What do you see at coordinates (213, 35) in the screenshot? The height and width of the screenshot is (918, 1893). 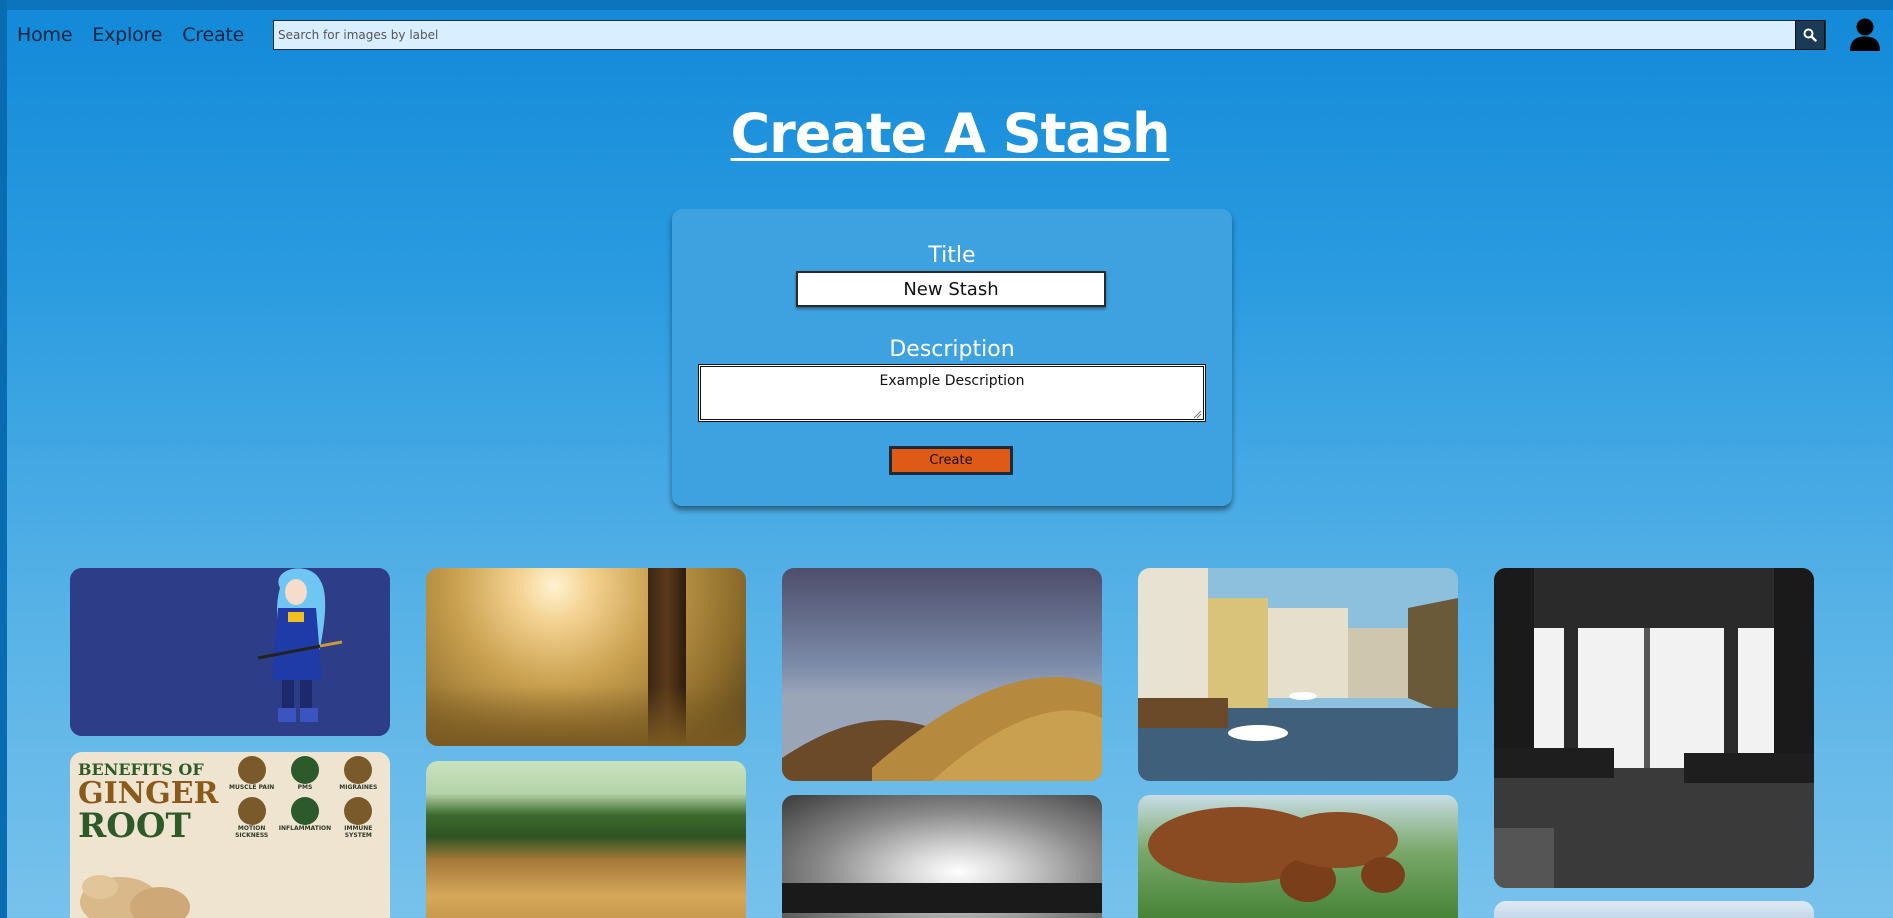 I see `nav-create-link: Create` at bounding box center [213, 35].